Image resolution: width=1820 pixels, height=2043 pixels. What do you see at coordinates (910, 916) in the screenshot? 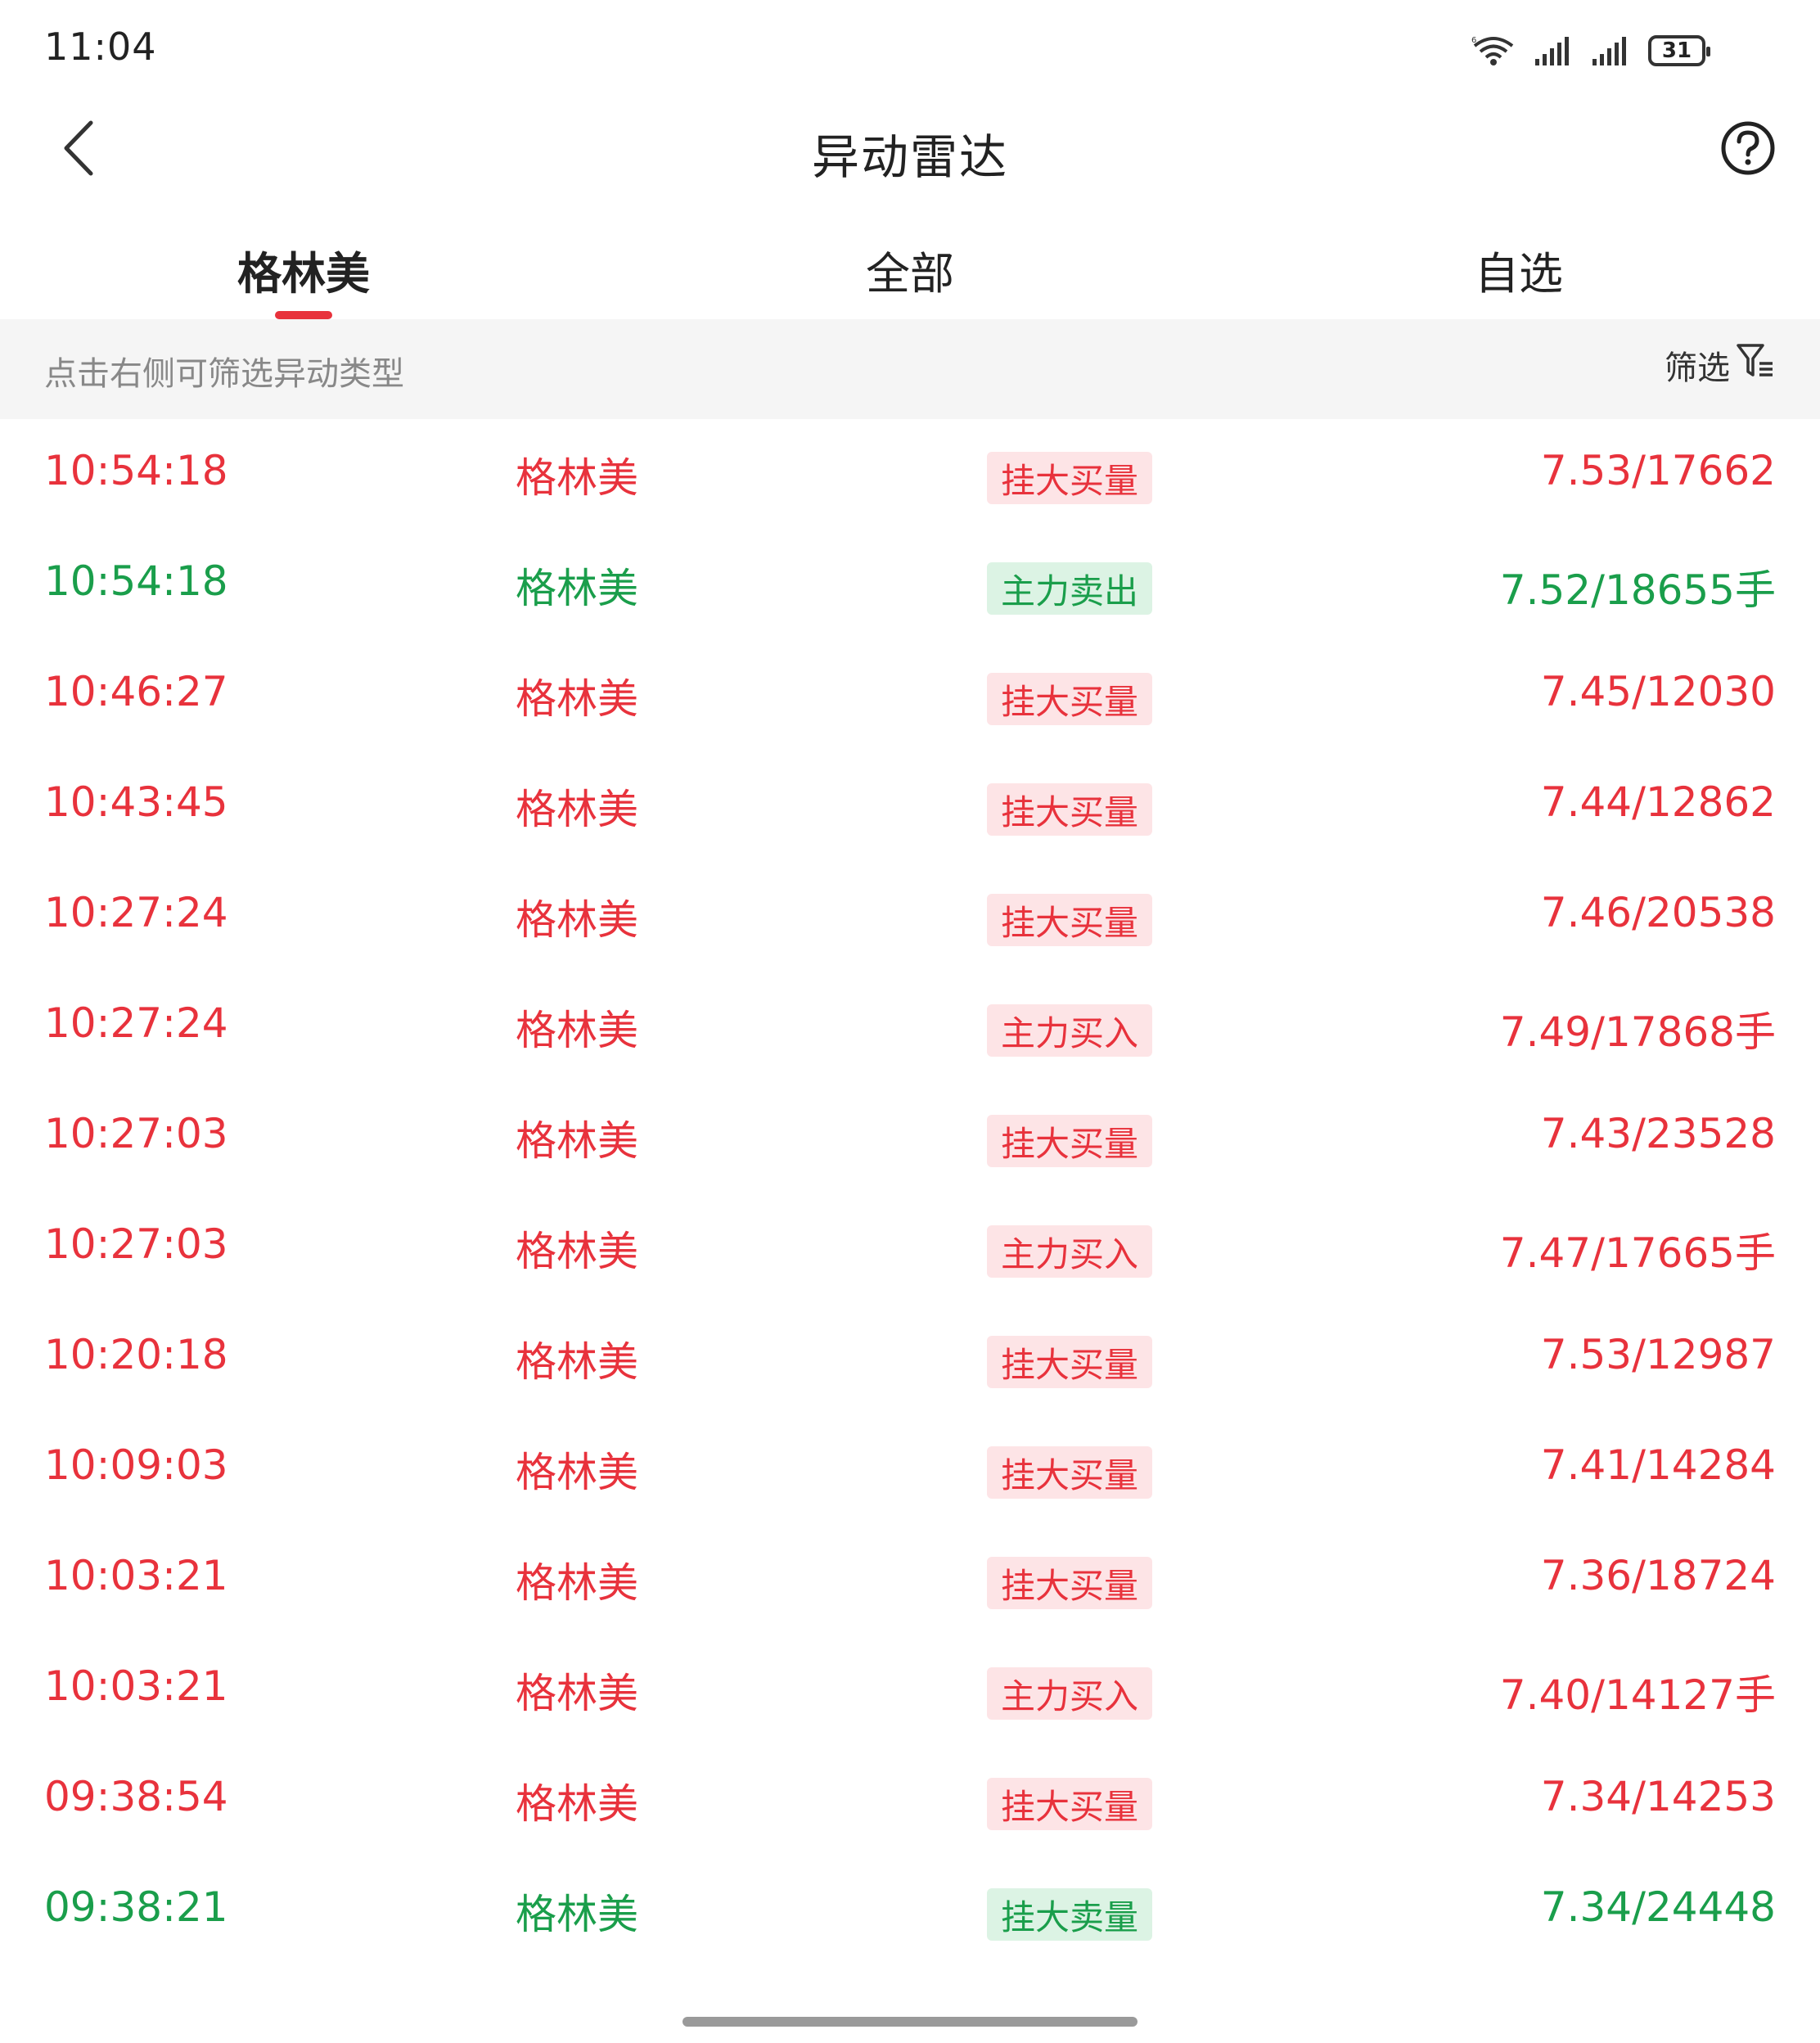
I see `list-item: 10:27:24 格林美 挂大买量 7.46/20538` at bounding box center [910, 916].